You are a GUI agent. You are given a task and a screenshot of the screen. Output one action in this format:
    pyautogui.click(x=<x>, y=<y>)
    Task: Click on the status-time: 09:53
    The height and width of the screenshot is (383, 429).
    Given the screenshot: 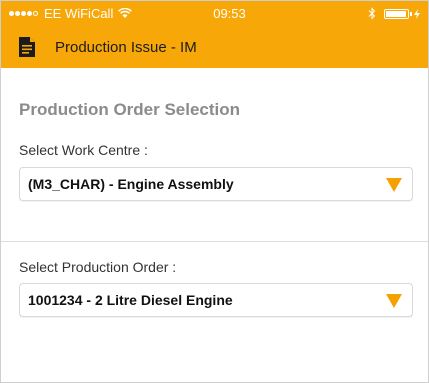 What is the action you would take?
    pyautogui.click(x=229, y=13)
    